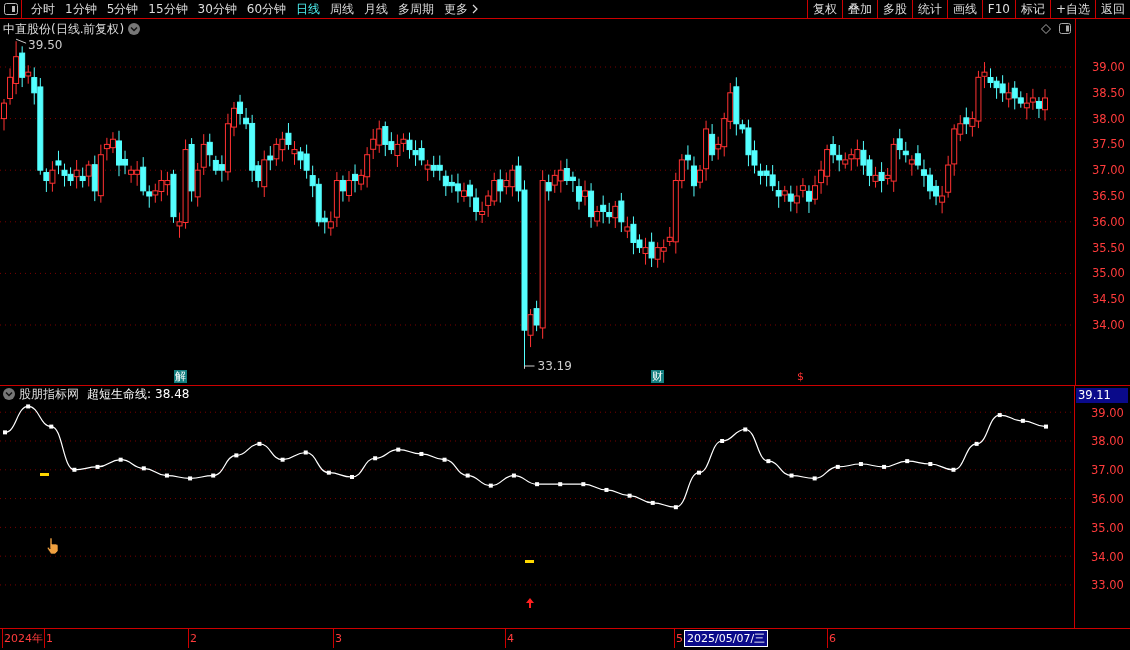 Image resolution: width=1130 pixels, height=650 pixels. I want to click on current-value-label: 39.11, so click(1102, 395).